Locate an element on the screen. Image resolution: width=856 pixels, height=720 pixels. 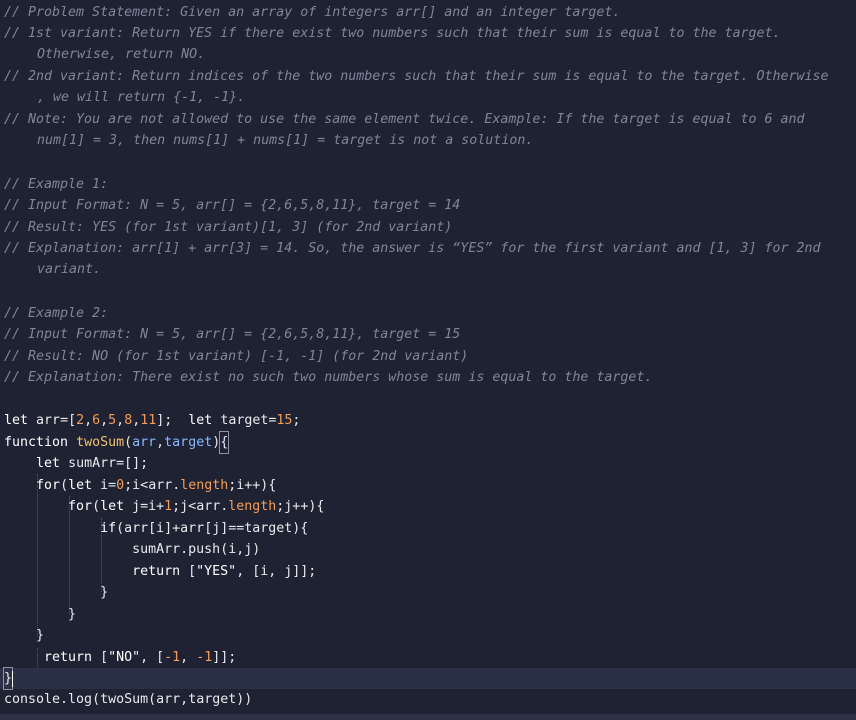
number-literal: 8 is located at coordinates (128, 420).